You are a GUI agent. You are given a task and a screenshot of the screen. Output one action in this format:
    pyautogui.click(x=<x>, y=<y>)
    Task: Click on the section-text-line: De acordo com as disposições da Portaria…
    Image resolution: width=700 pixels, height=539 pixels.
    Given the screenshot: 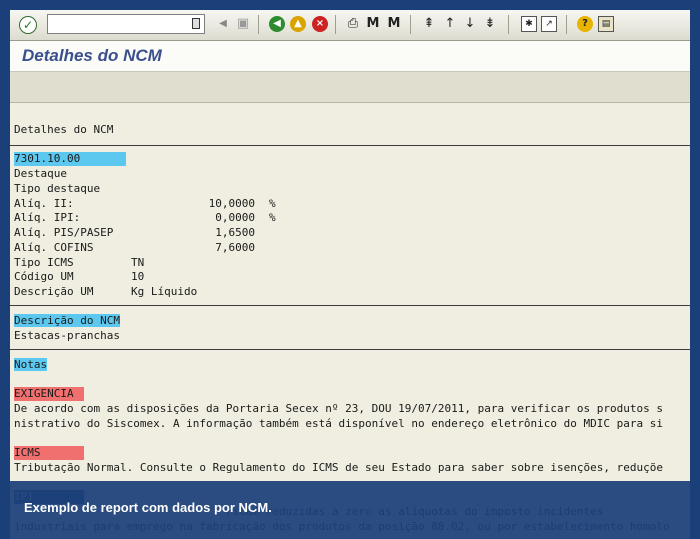 What is the action you would take?
    pyautogui.click(x=339, y=408)
    